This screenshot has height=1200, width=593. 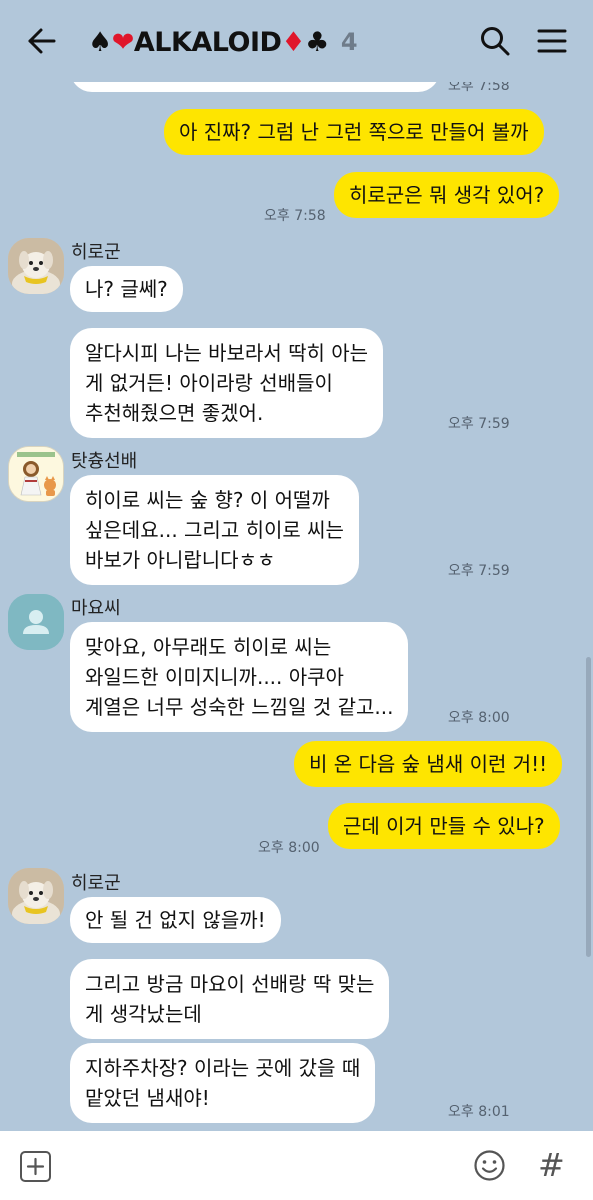 I want to click on sender-name: 탓츙선배, so click(x=104, y=461).